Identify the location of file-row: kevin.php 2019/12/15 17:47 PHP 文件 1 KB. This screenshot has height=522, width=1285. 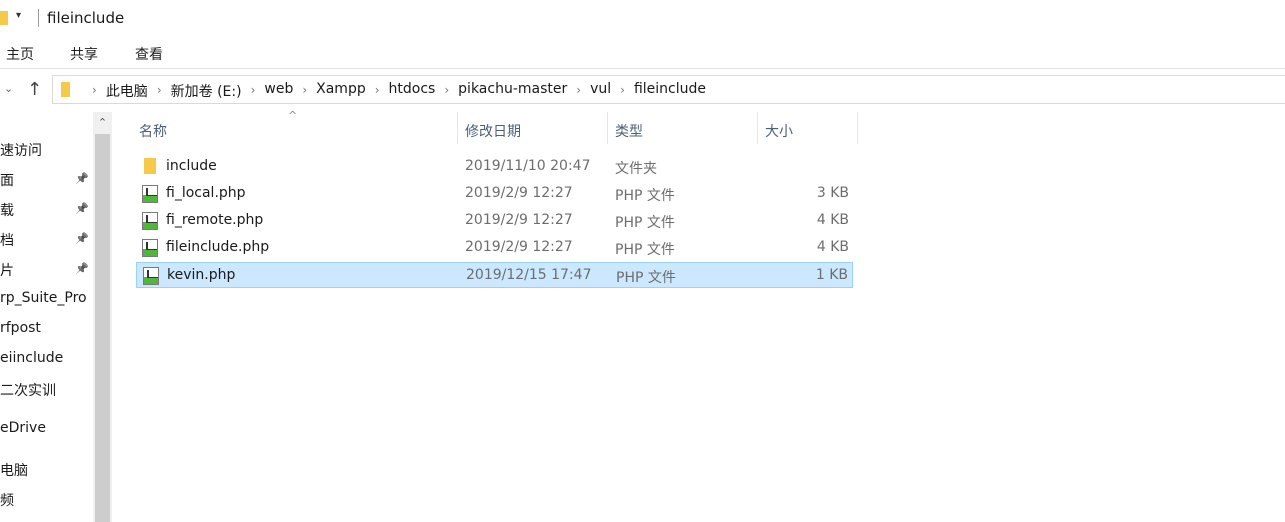
(494, 275).